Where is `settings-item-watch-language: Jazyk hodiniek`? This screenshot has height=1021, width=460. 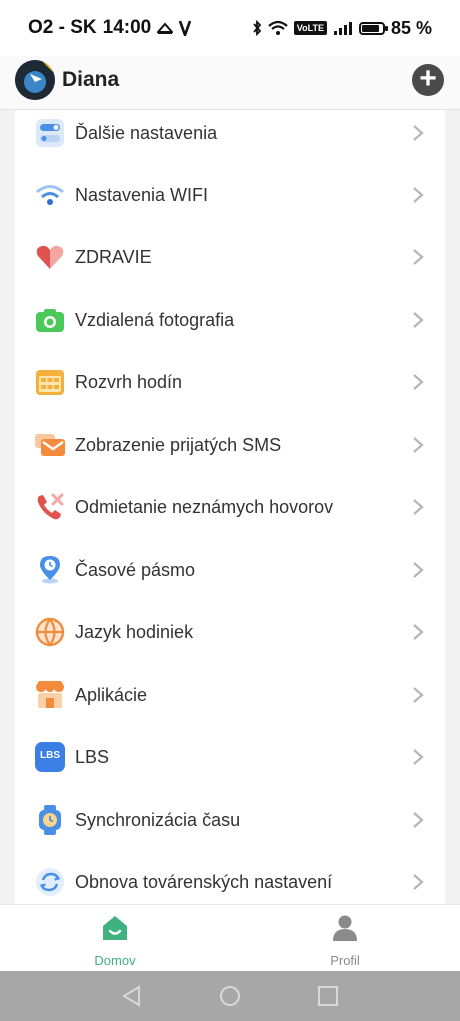
settings-item-watch-language: Jazyk hodiniek is located at coordinates (230, 632).